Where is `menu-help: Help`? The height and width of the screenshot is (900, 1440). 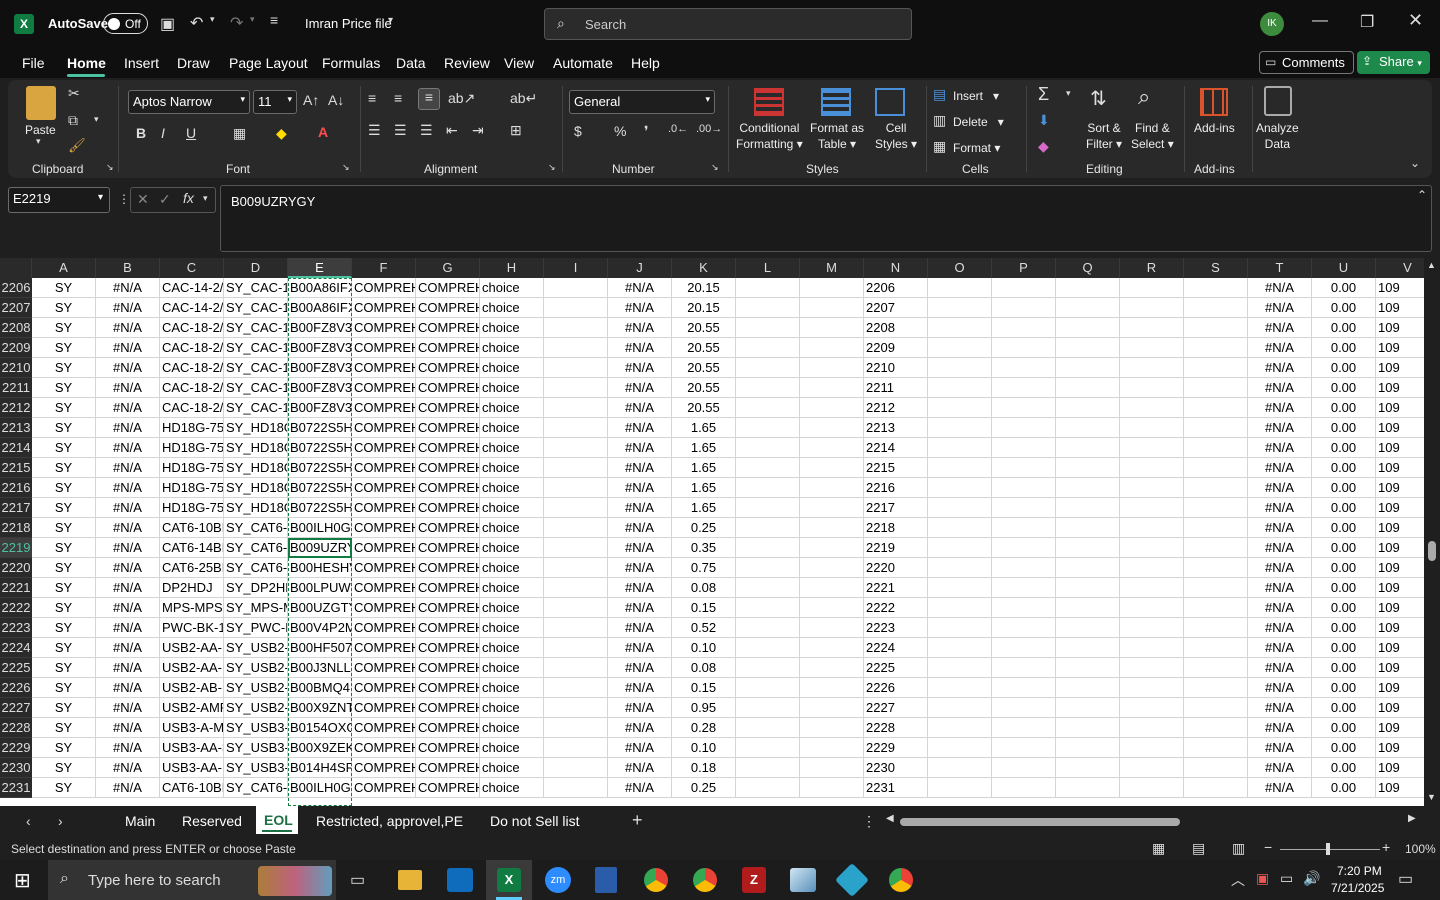 menu-help: Help is located at coordinates (645, 63).